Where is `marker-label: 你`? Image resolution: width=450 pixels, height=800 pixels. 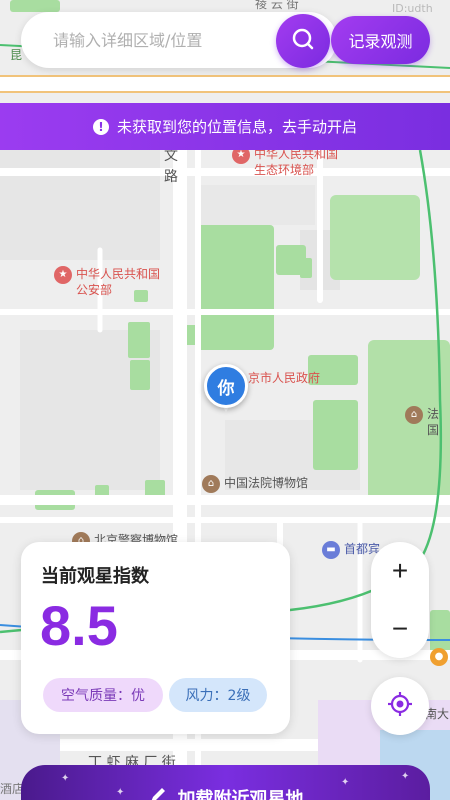 marker-label: 你 is located at coordinates (226, 386).